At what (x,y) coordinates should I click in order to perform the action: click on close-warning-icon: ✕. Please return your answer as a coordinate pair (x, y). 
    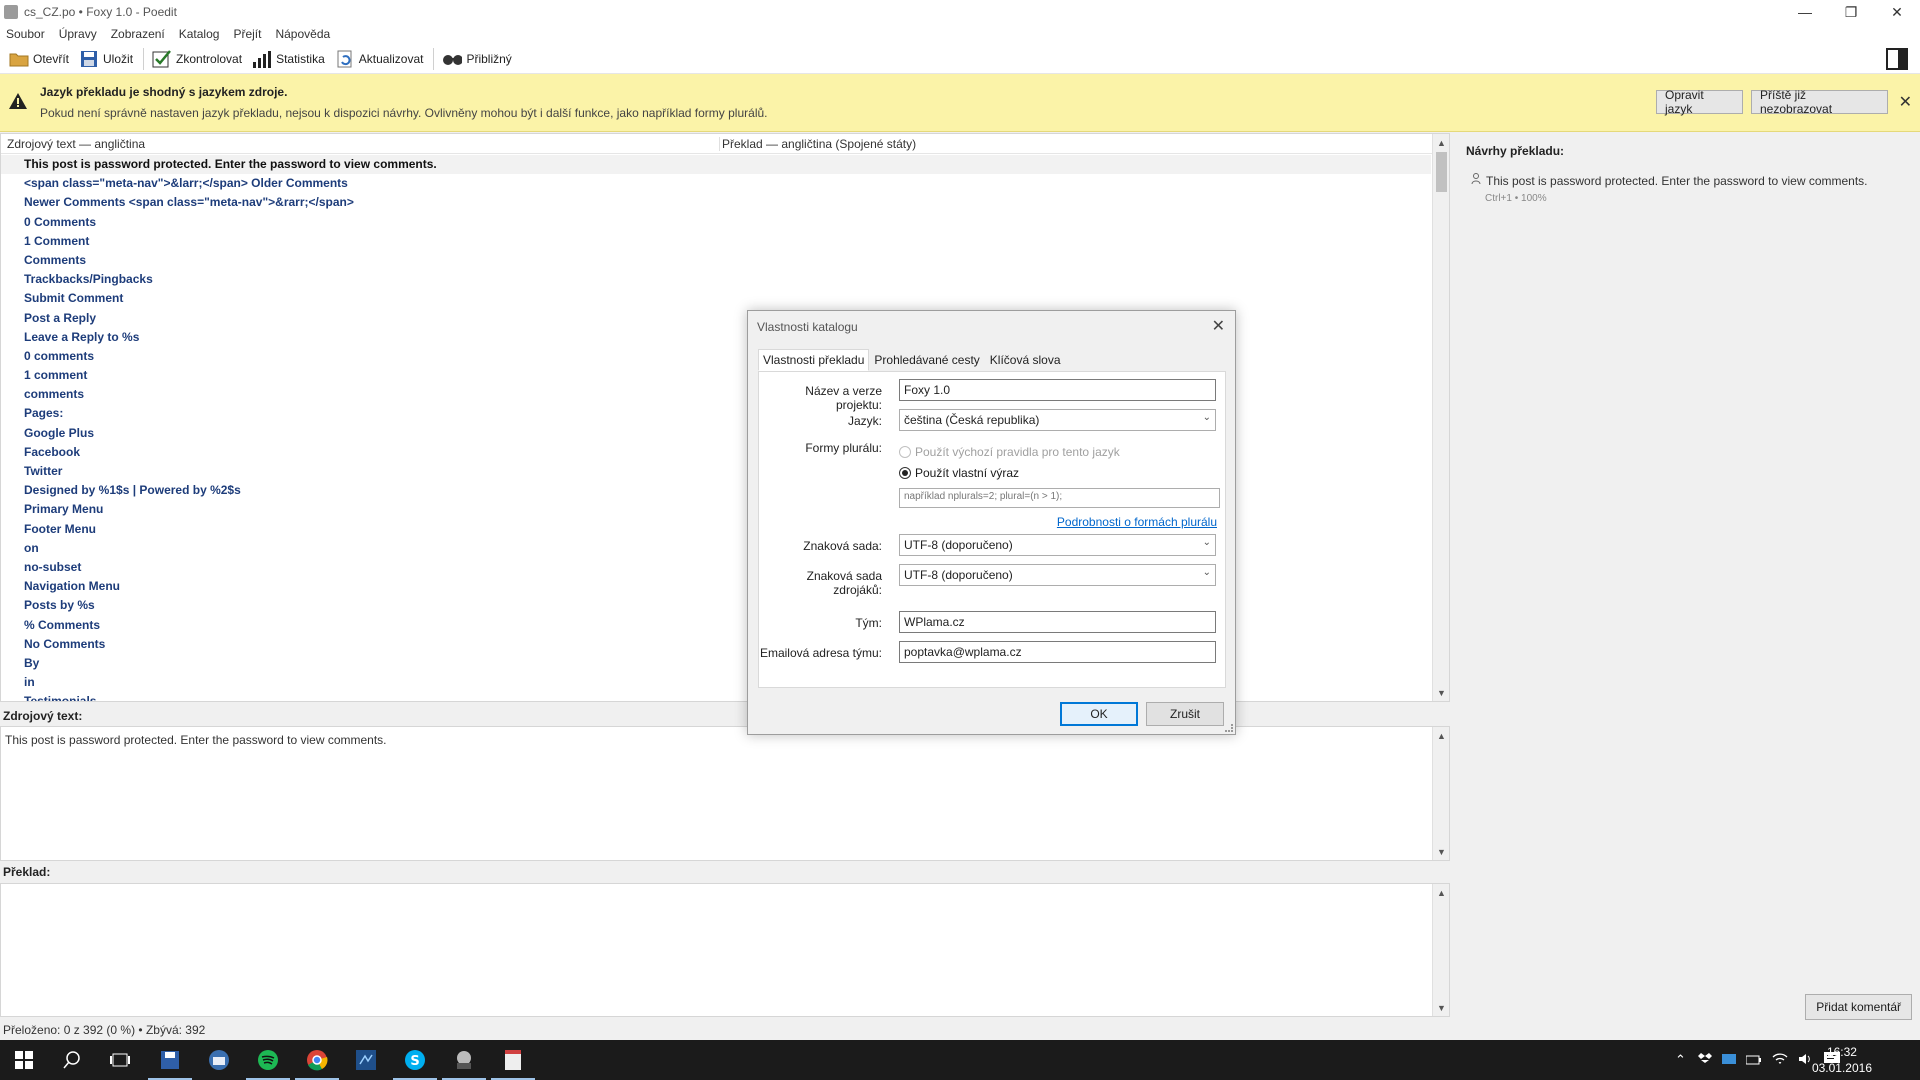
    Looking at the image, I should click on (1905, 102).